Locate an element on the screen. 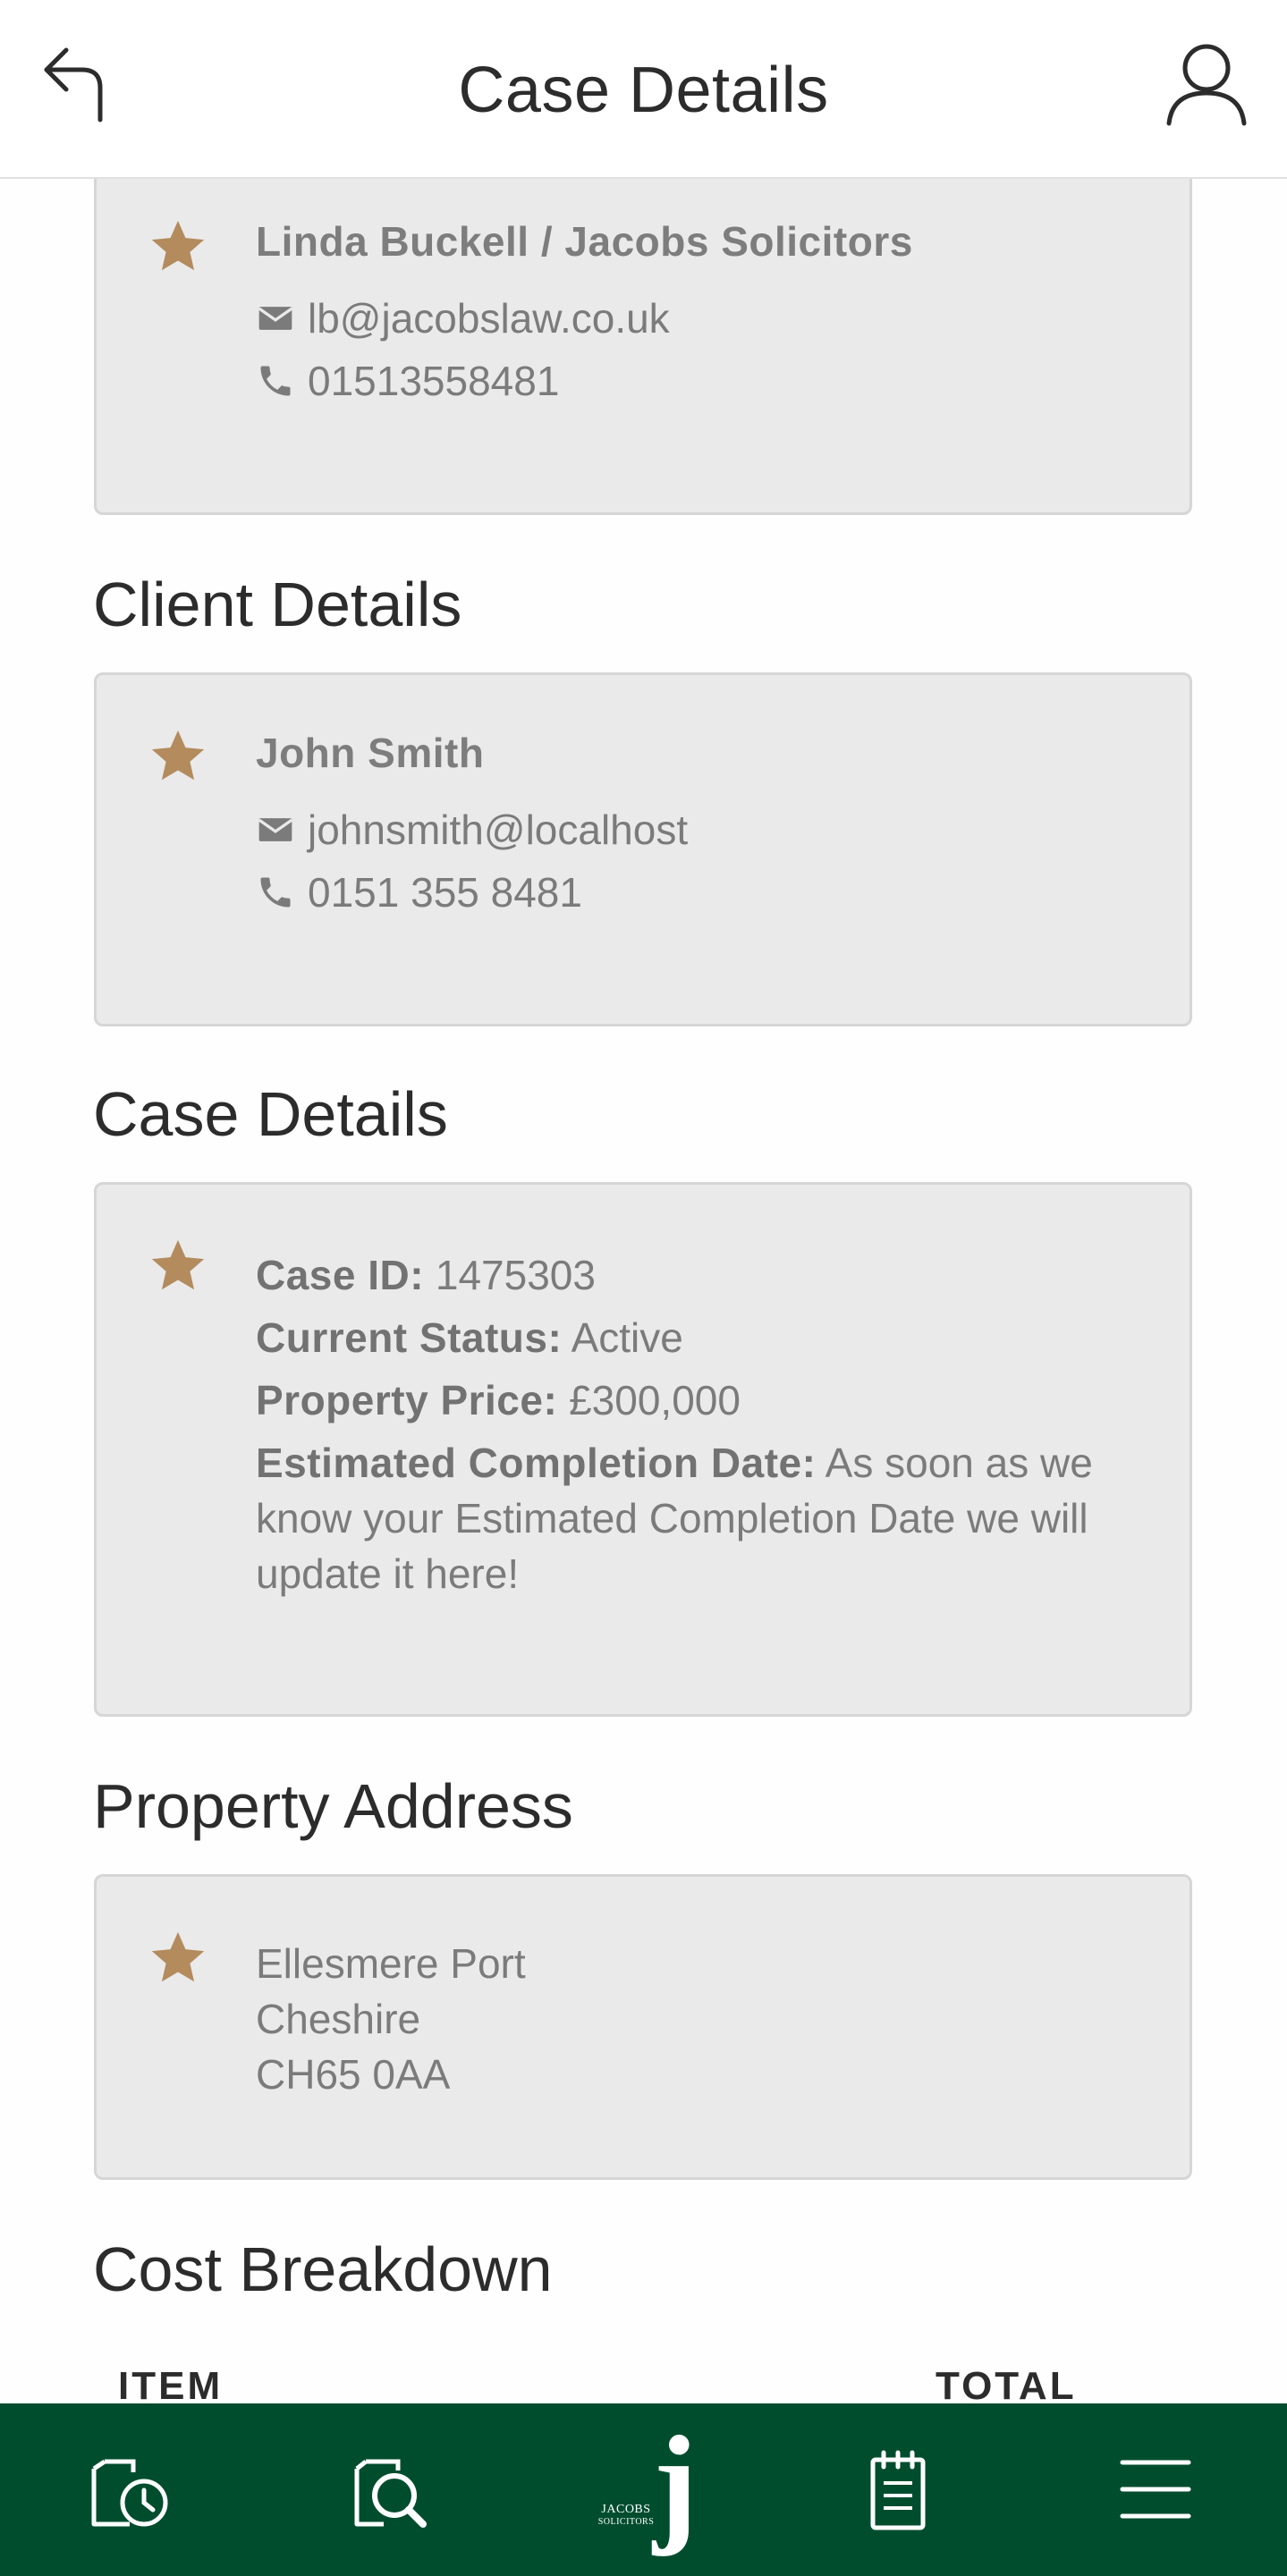 The height and width of the screenshot is (2576, 1287). logo-wordmark: JACOBS SOLICITORS is located at coordinates (626, 2516).